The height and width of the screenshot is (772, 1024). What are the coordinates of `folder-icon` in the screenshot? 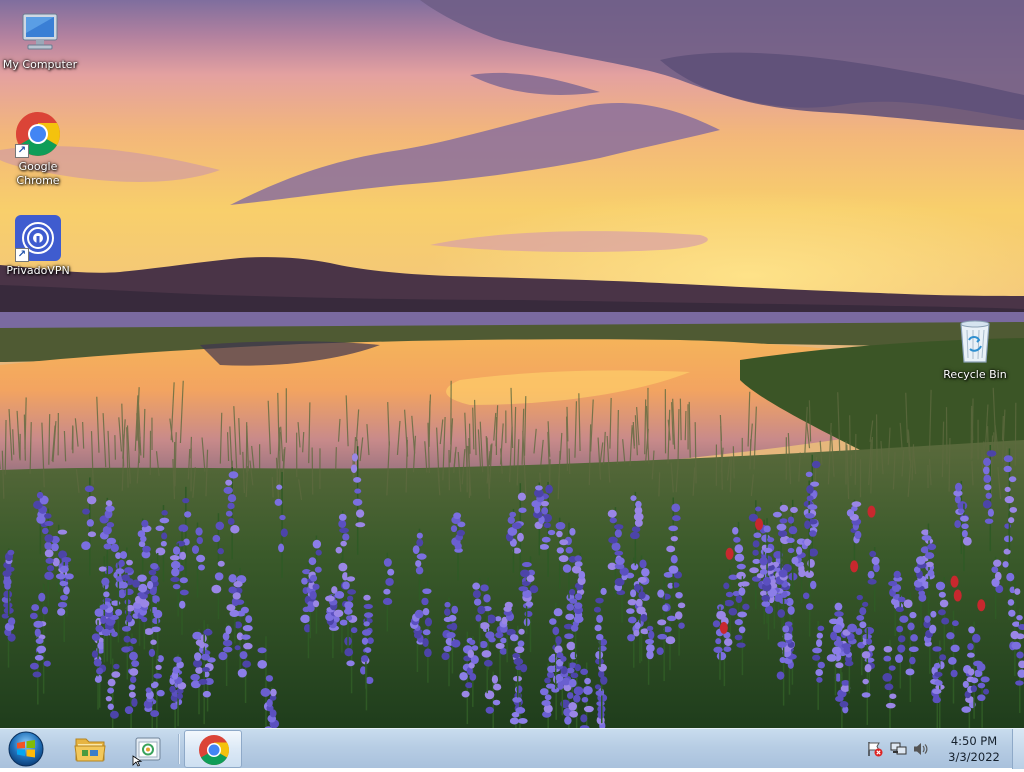 It's located at (90, 749).